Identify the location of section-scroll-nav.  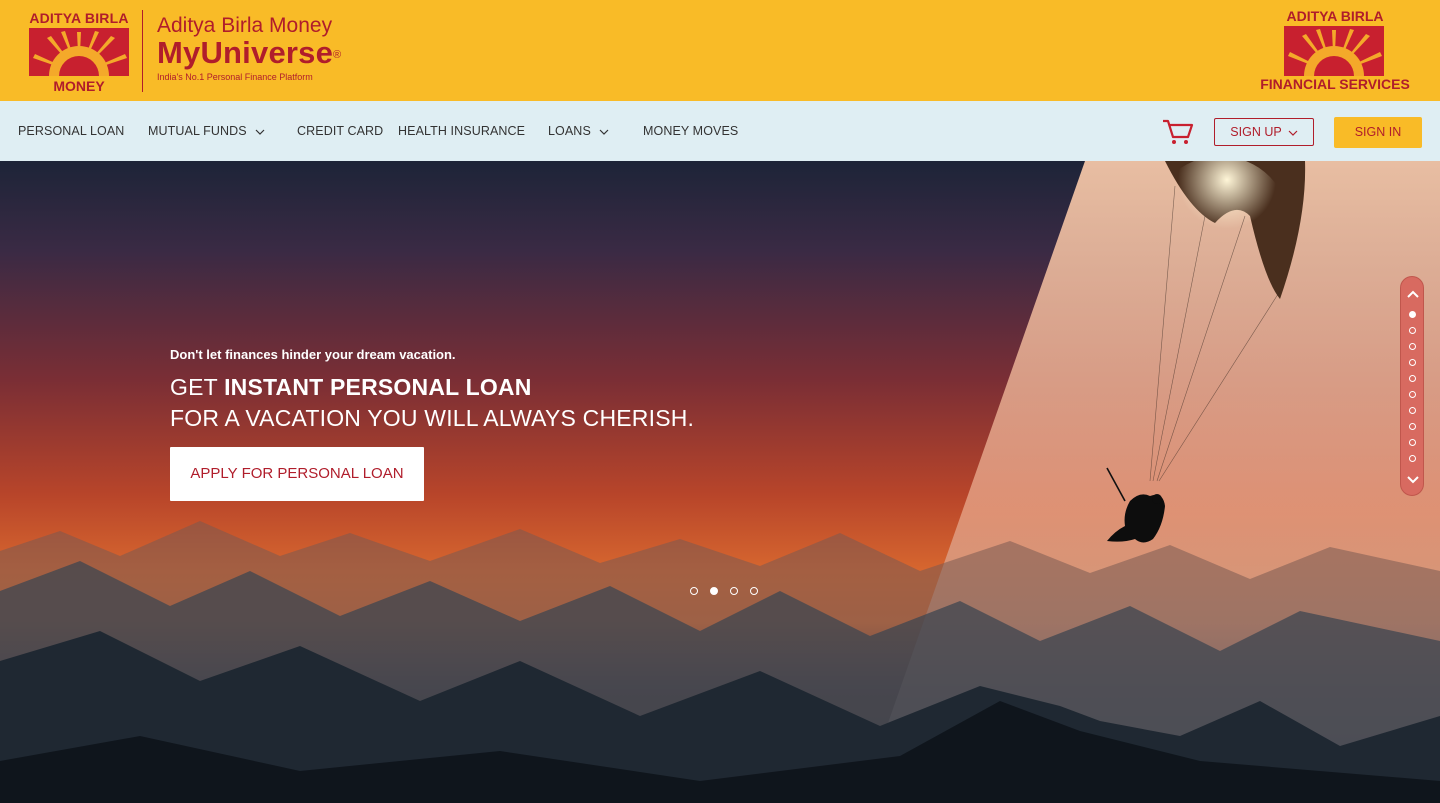
(1412, 386).